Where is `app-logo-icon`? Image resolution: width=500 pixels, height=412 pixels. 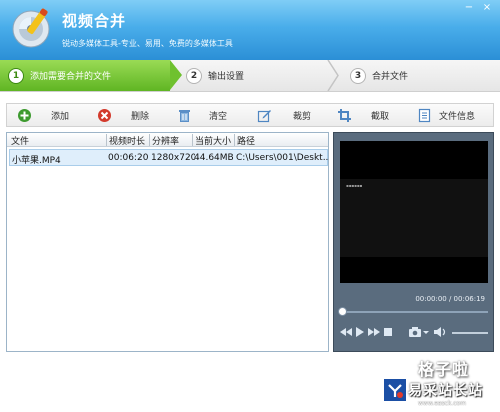 app-logo-icon is located at coordinates (31, 28).